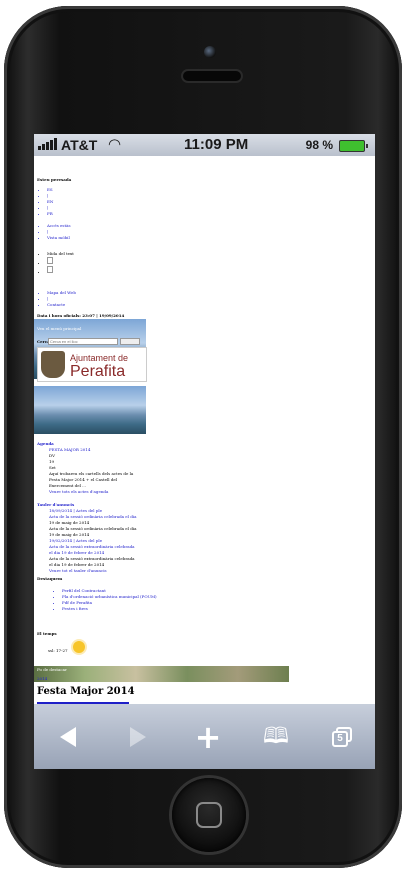 The height and width of the screenshot is (875, 407). Describe the element at coordinates (130, 341) in the screenshot. I see `search-button` at that location.